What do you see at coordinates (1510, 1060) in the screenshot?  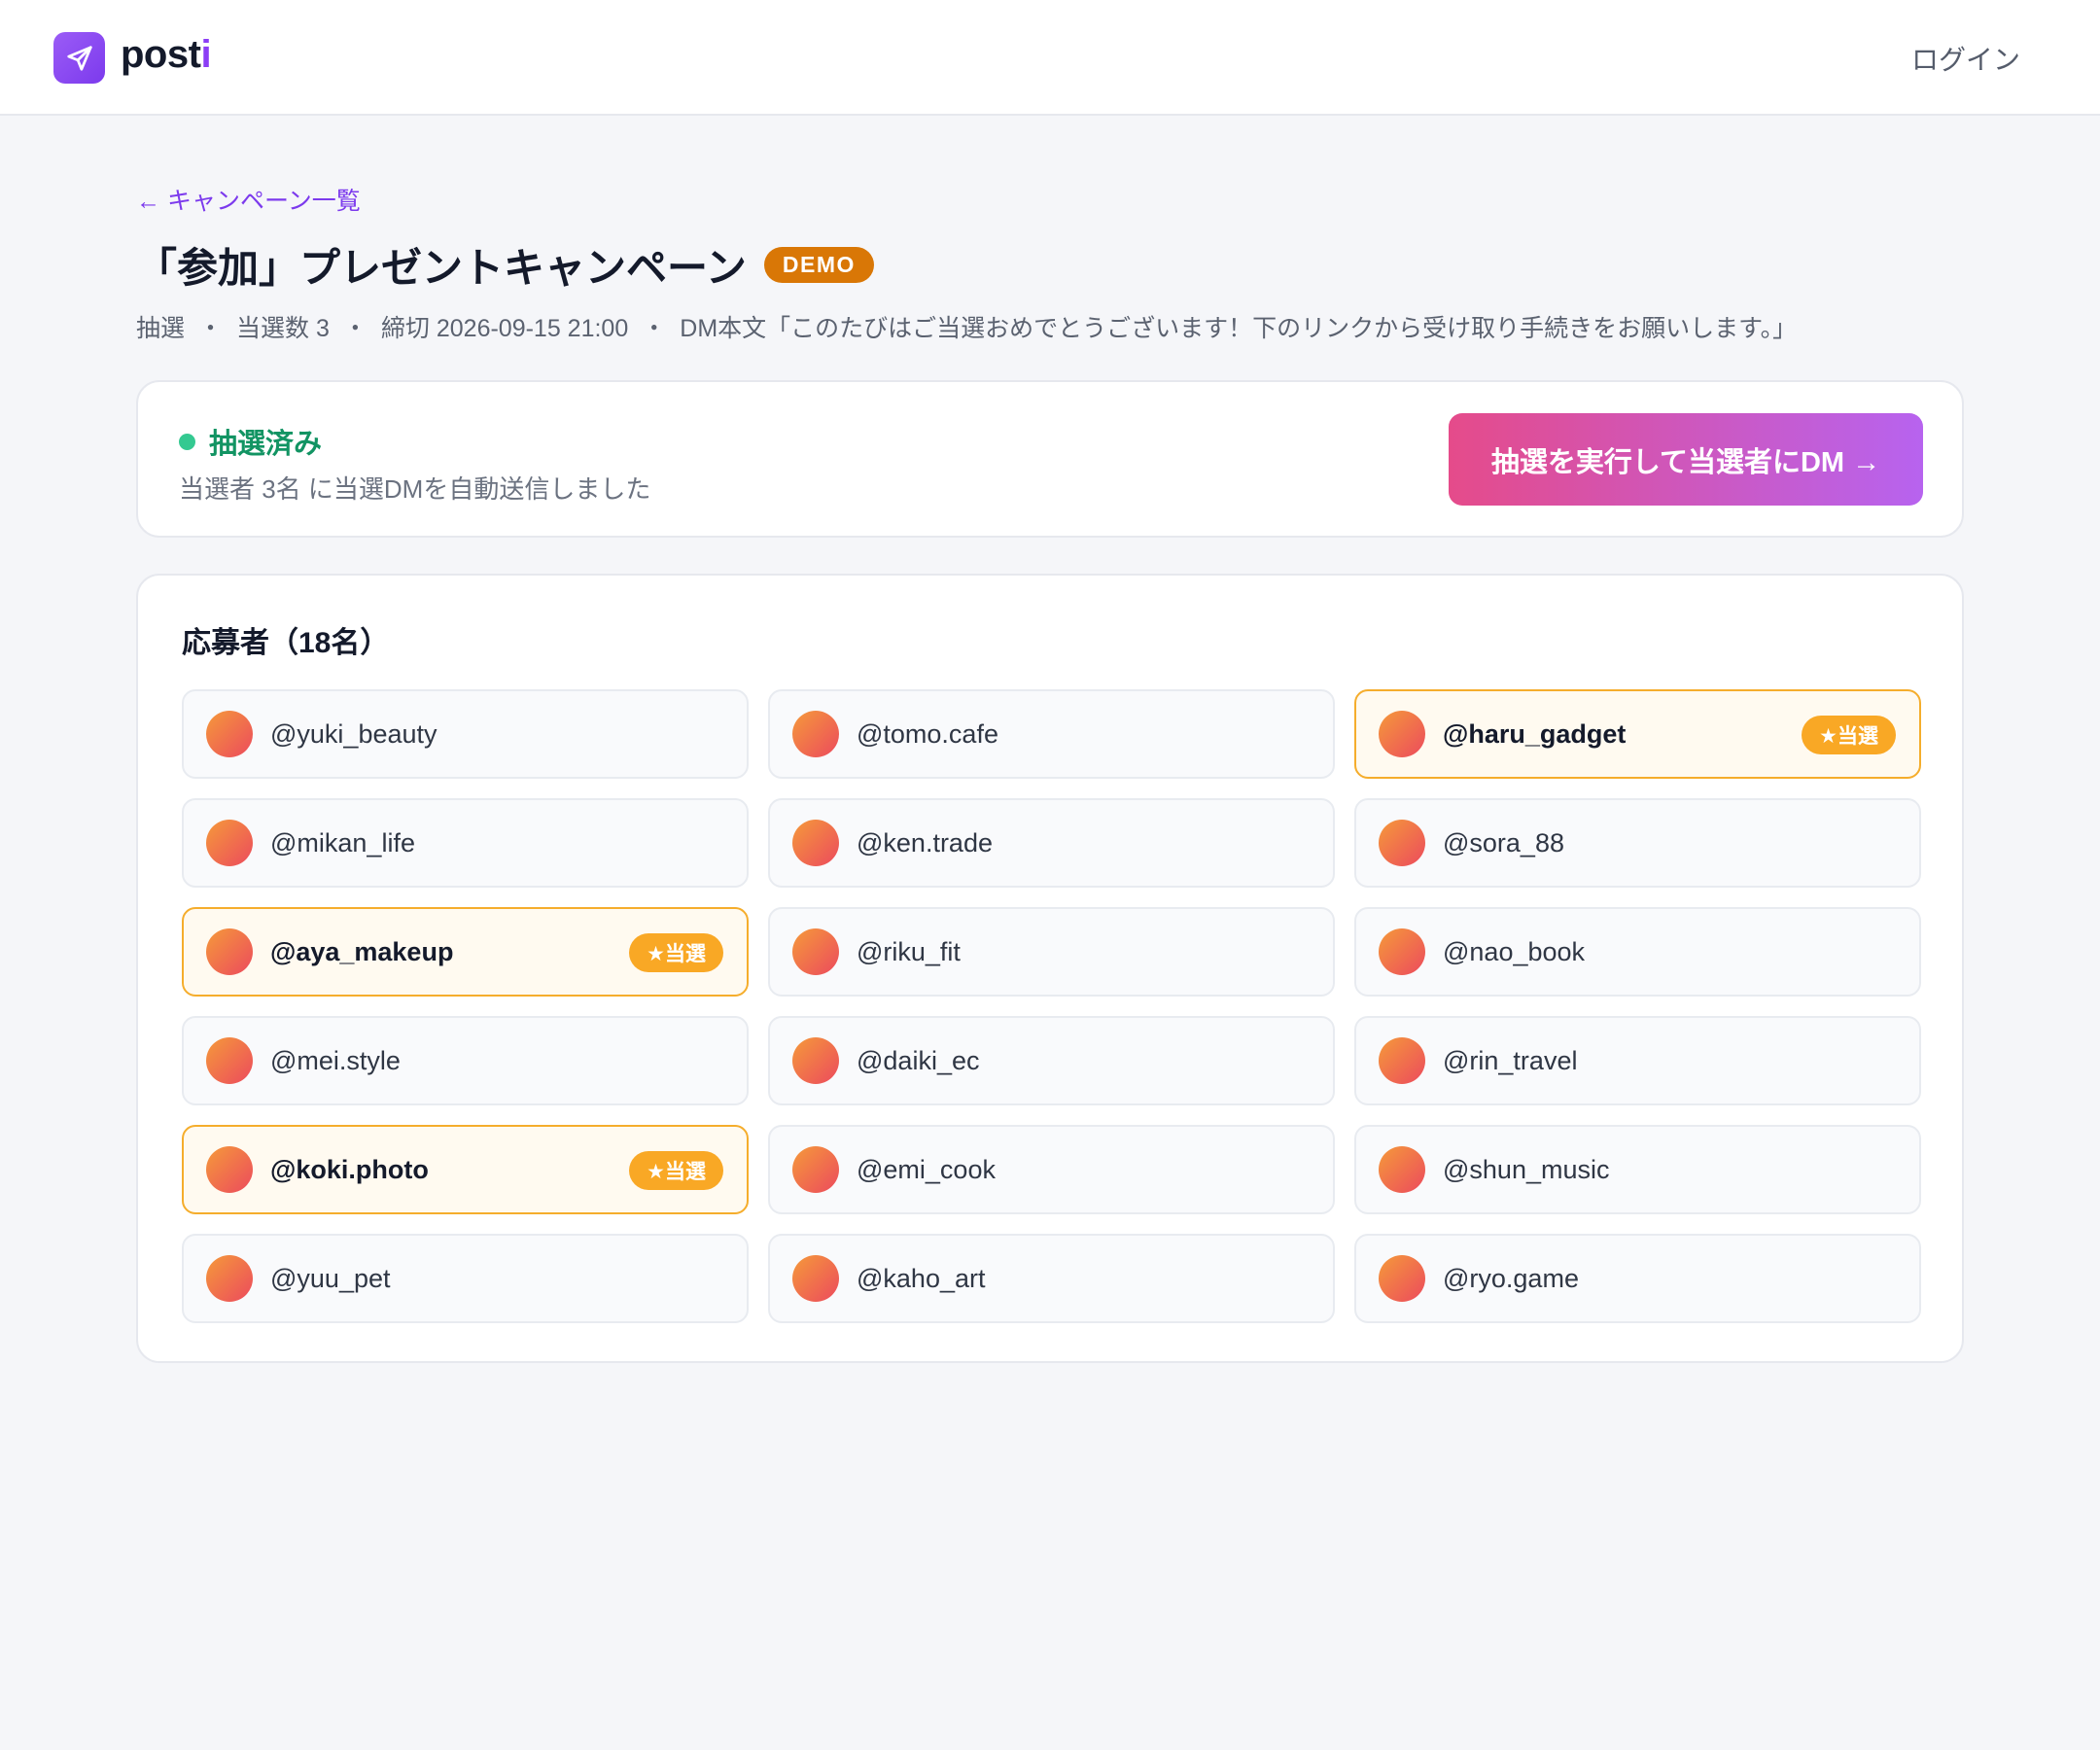 I see `entrant-handle: @rin_travel` at bounding box center [1510, 1060].